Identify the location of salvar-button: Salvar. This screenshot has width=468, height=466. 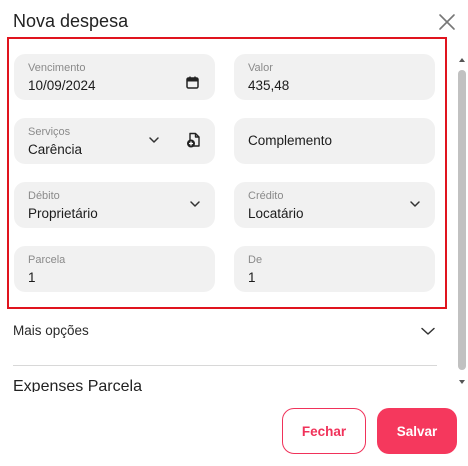
(417, 431).